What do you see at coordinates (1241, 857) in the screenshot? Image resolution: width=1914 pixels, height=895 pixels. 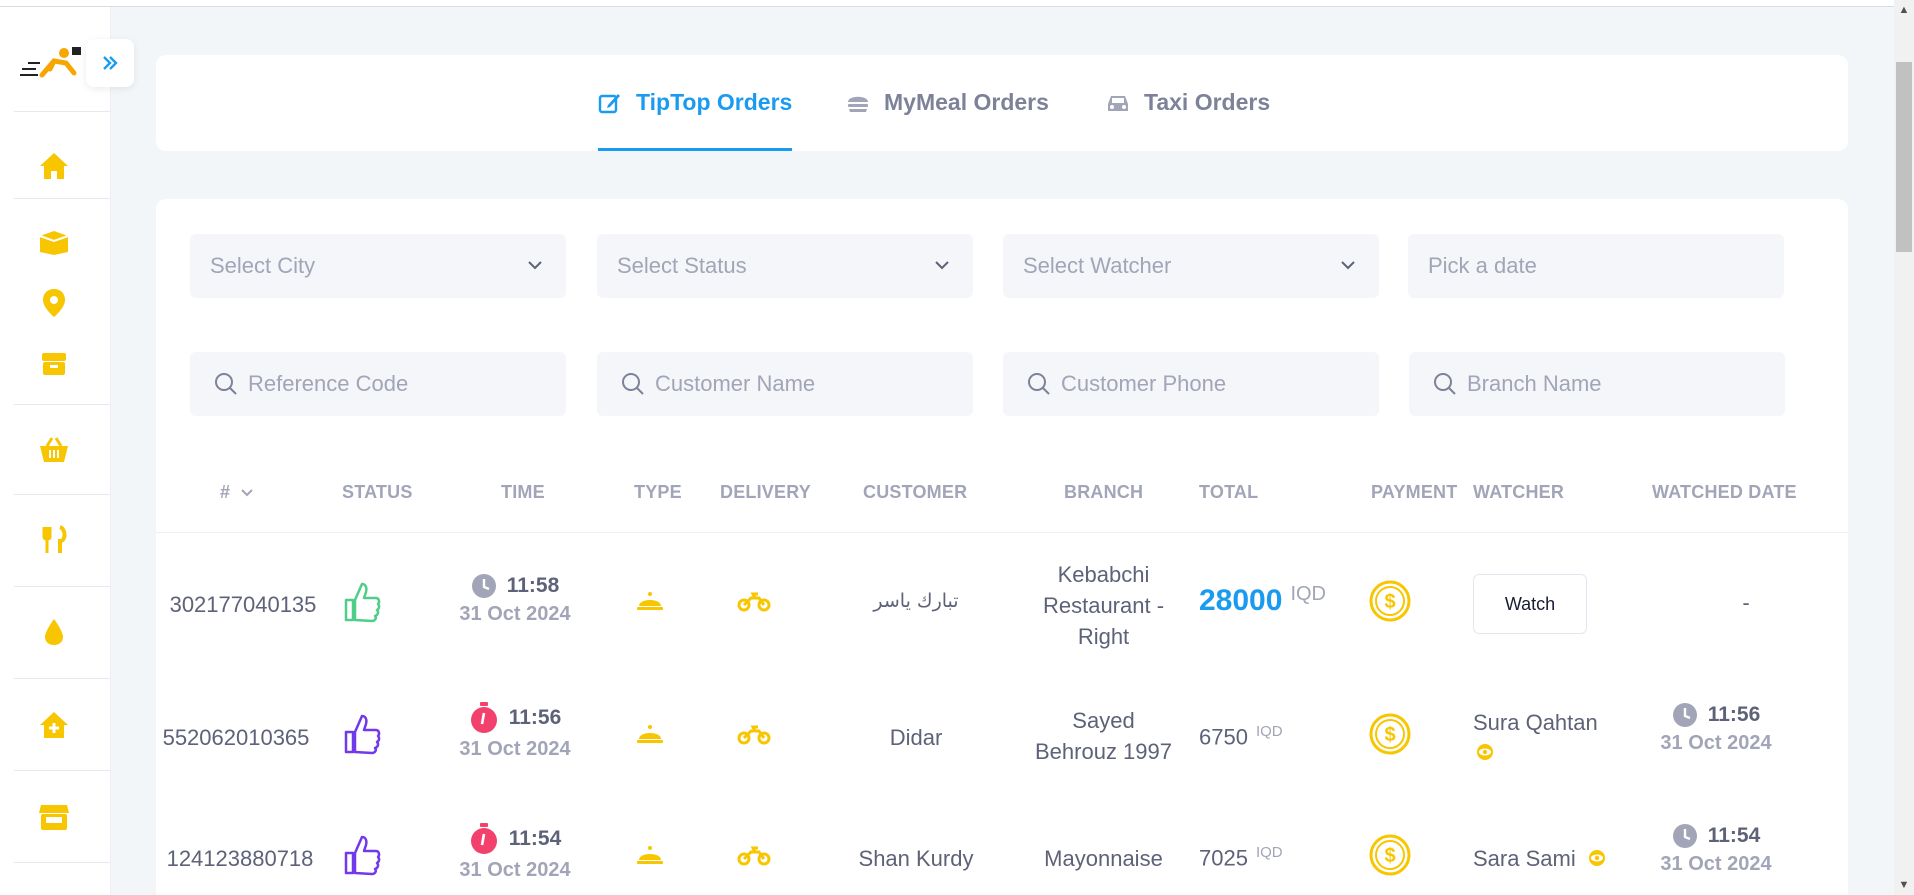 I see `order-total: 7025 IQD` at bounding box center [1241, 857].